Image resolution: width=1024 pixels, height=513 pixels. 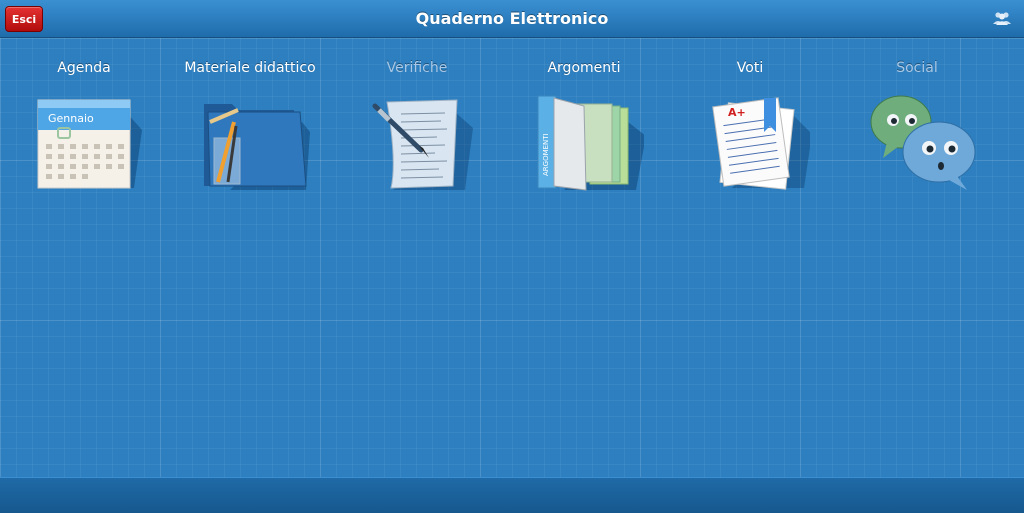 What do you see at coordinates (257, 147) in the screenshot?
I see `folder-pencils-icon` at bounding box center [257, 147].